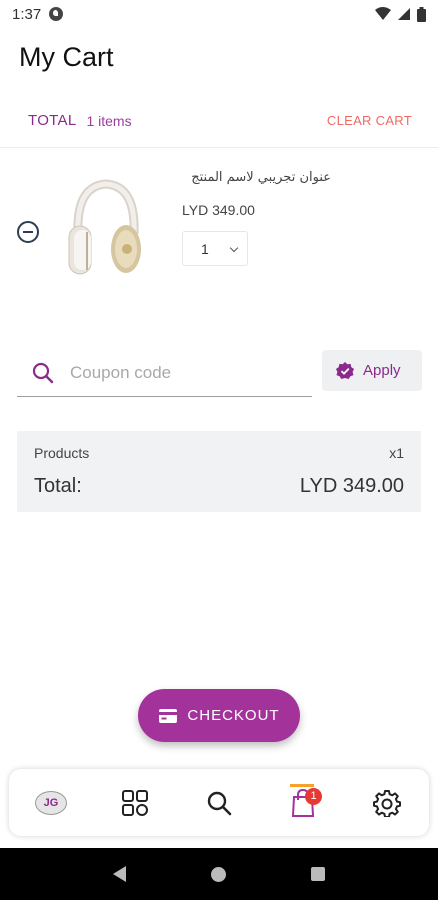 Image resolution: width=438 pixels, height=900 pixels. I want to click on product-image-headphones, so click(106, 229).